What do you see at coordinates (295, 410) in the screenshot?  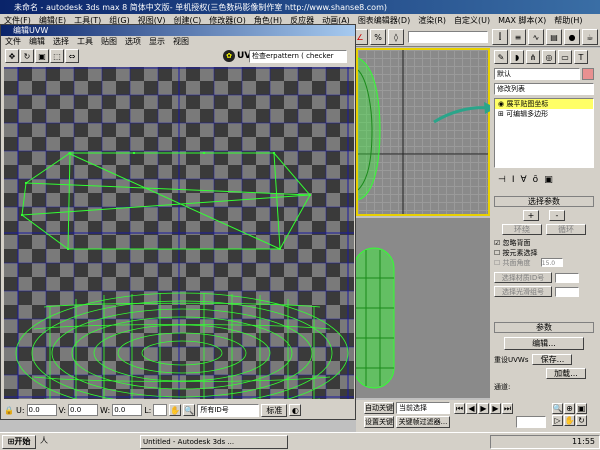 I see `moon-icon: ◐` at bounding box center [295, 410].